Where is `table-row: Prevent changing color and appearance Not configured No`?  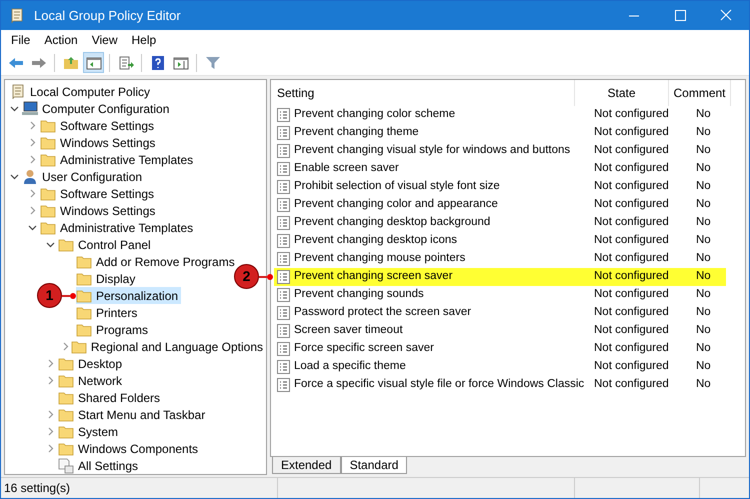
table-row: Prevent changing color and appearance Not configured No is located at coordinates (500, 205).